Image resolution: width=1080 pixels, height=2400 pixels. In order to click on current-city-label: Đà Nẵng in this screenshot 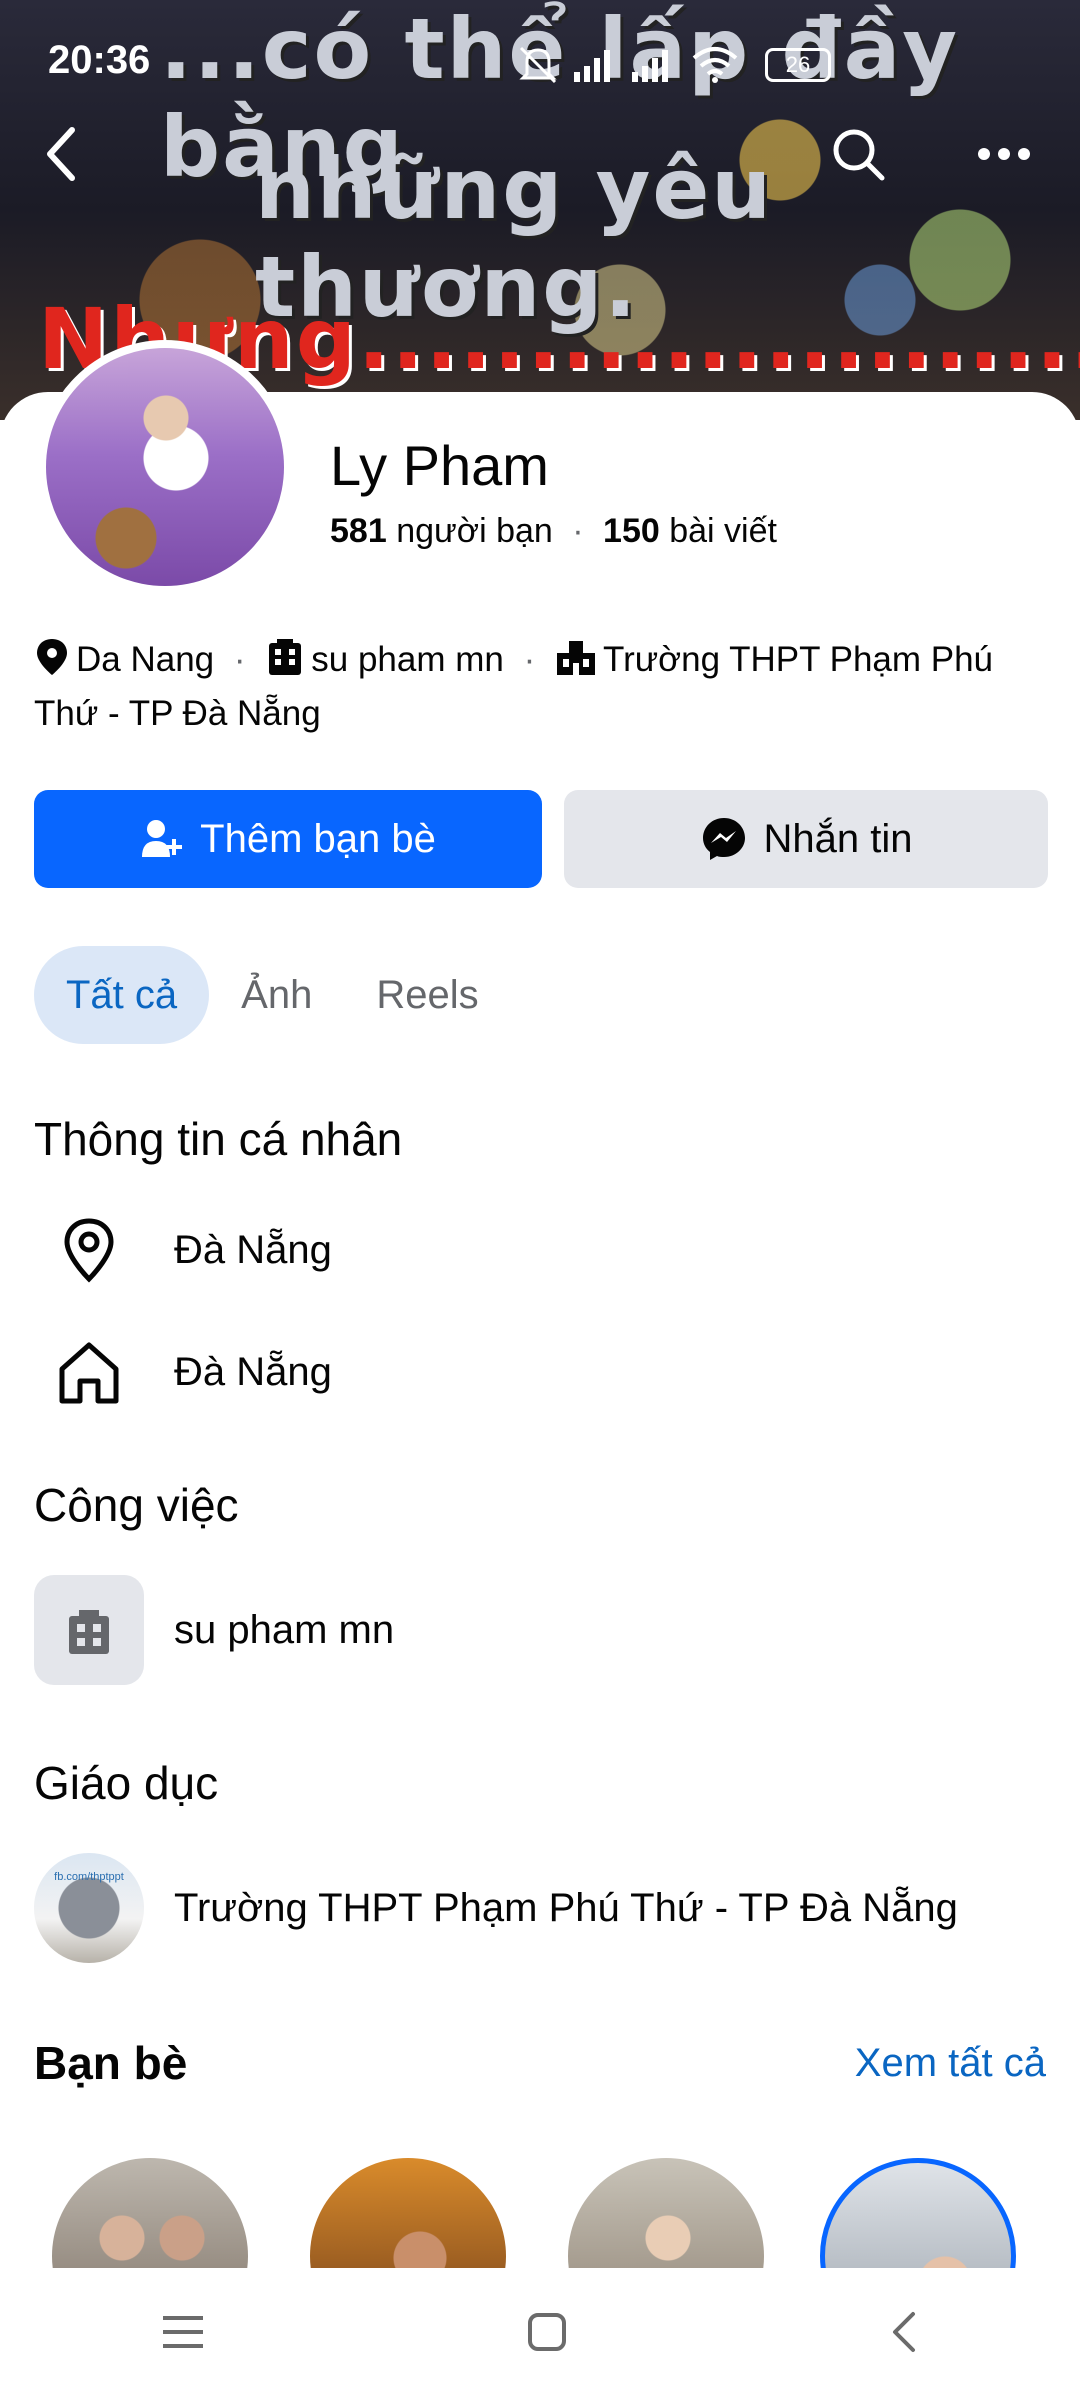, I will do `click(253, 1249)`.